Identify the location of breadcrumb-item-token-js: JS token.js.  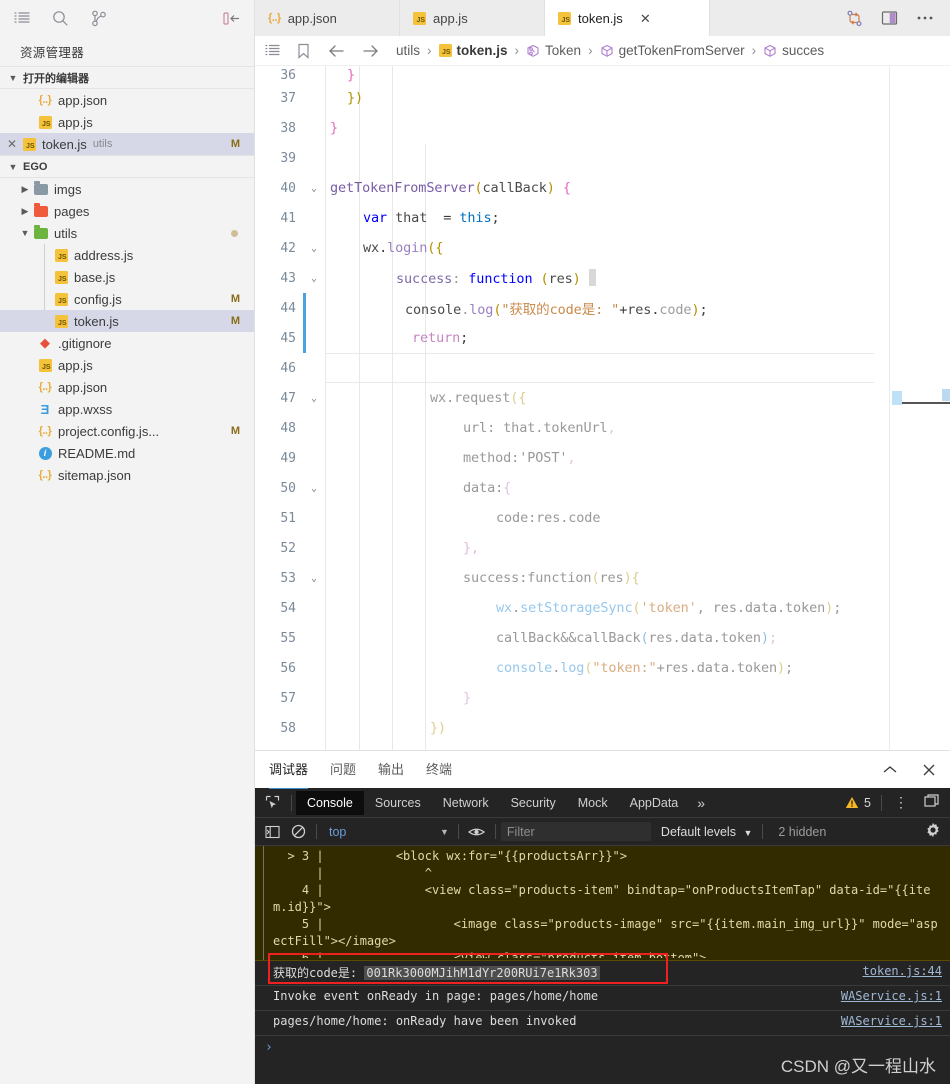
(473, 50).